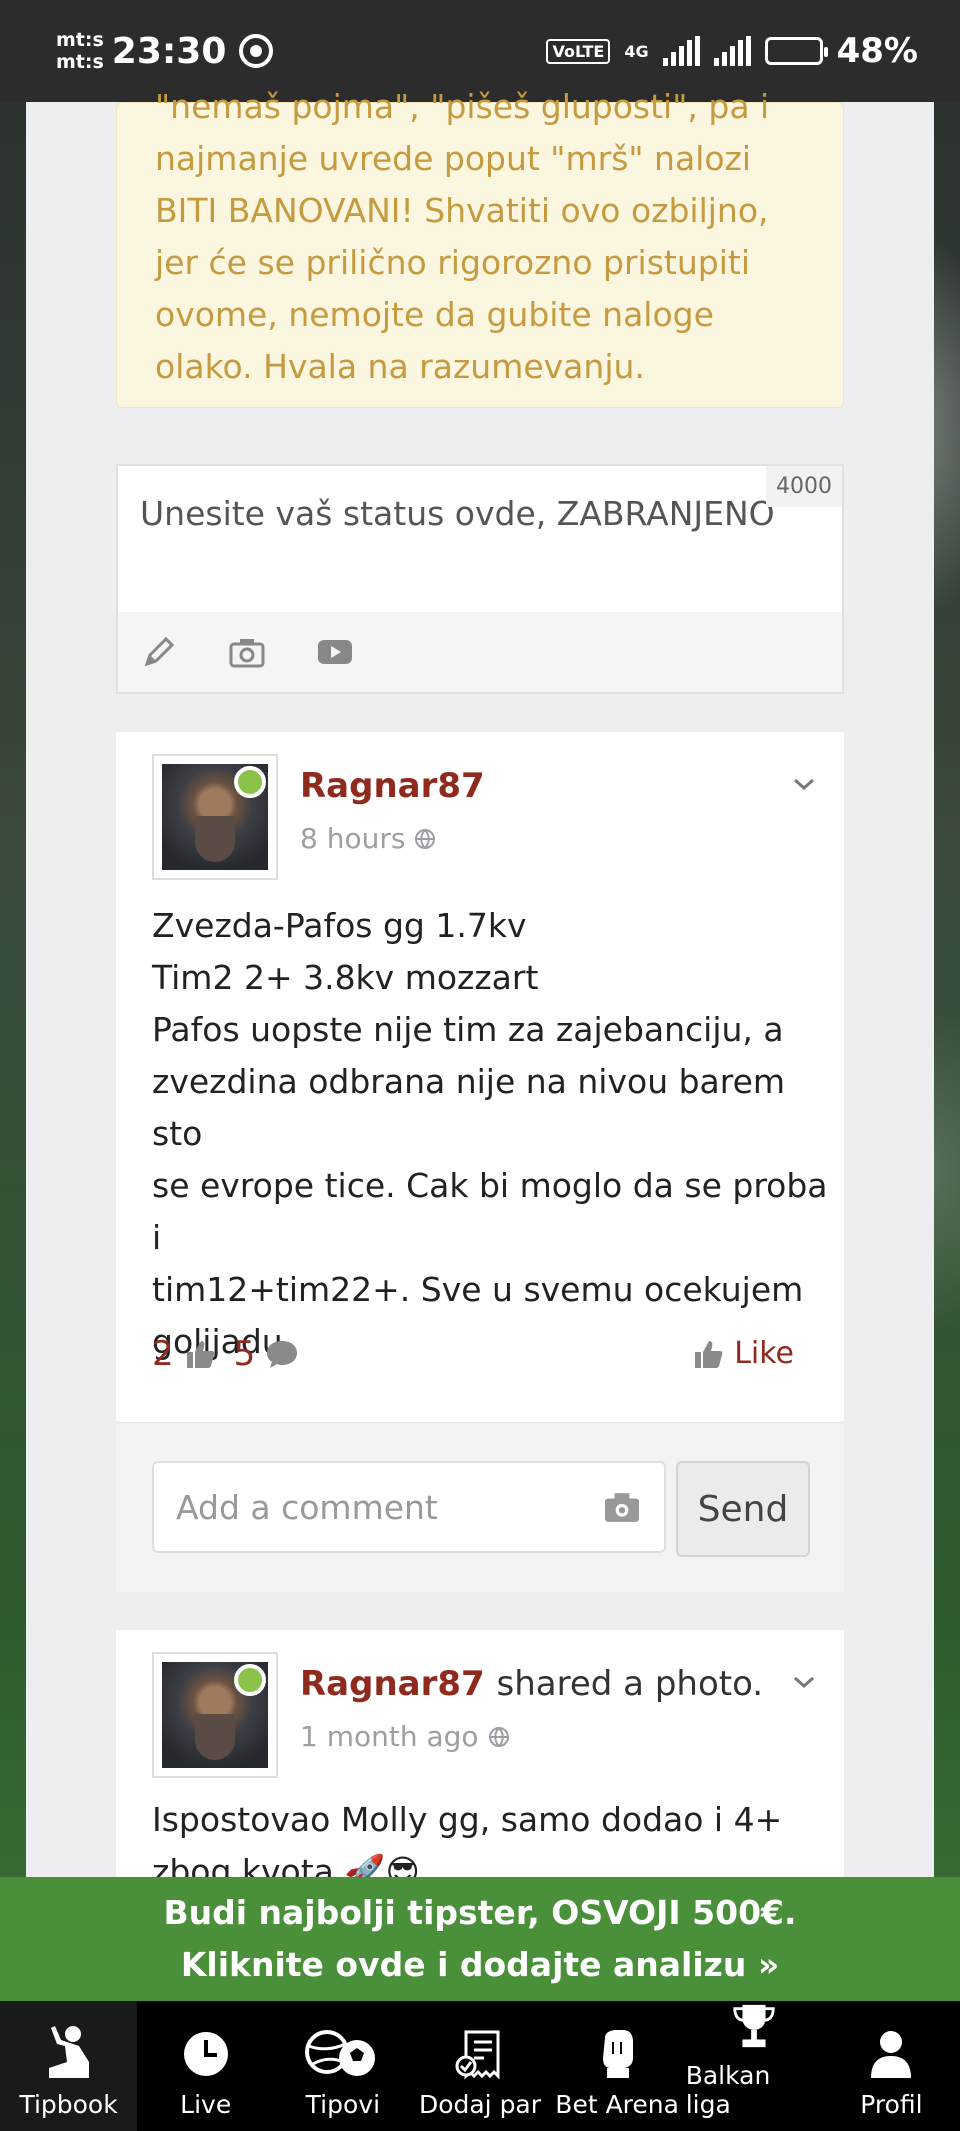  Describe the element at coordinates (636, 51) in the screenshot. I see `network-type: 4G` at that location.